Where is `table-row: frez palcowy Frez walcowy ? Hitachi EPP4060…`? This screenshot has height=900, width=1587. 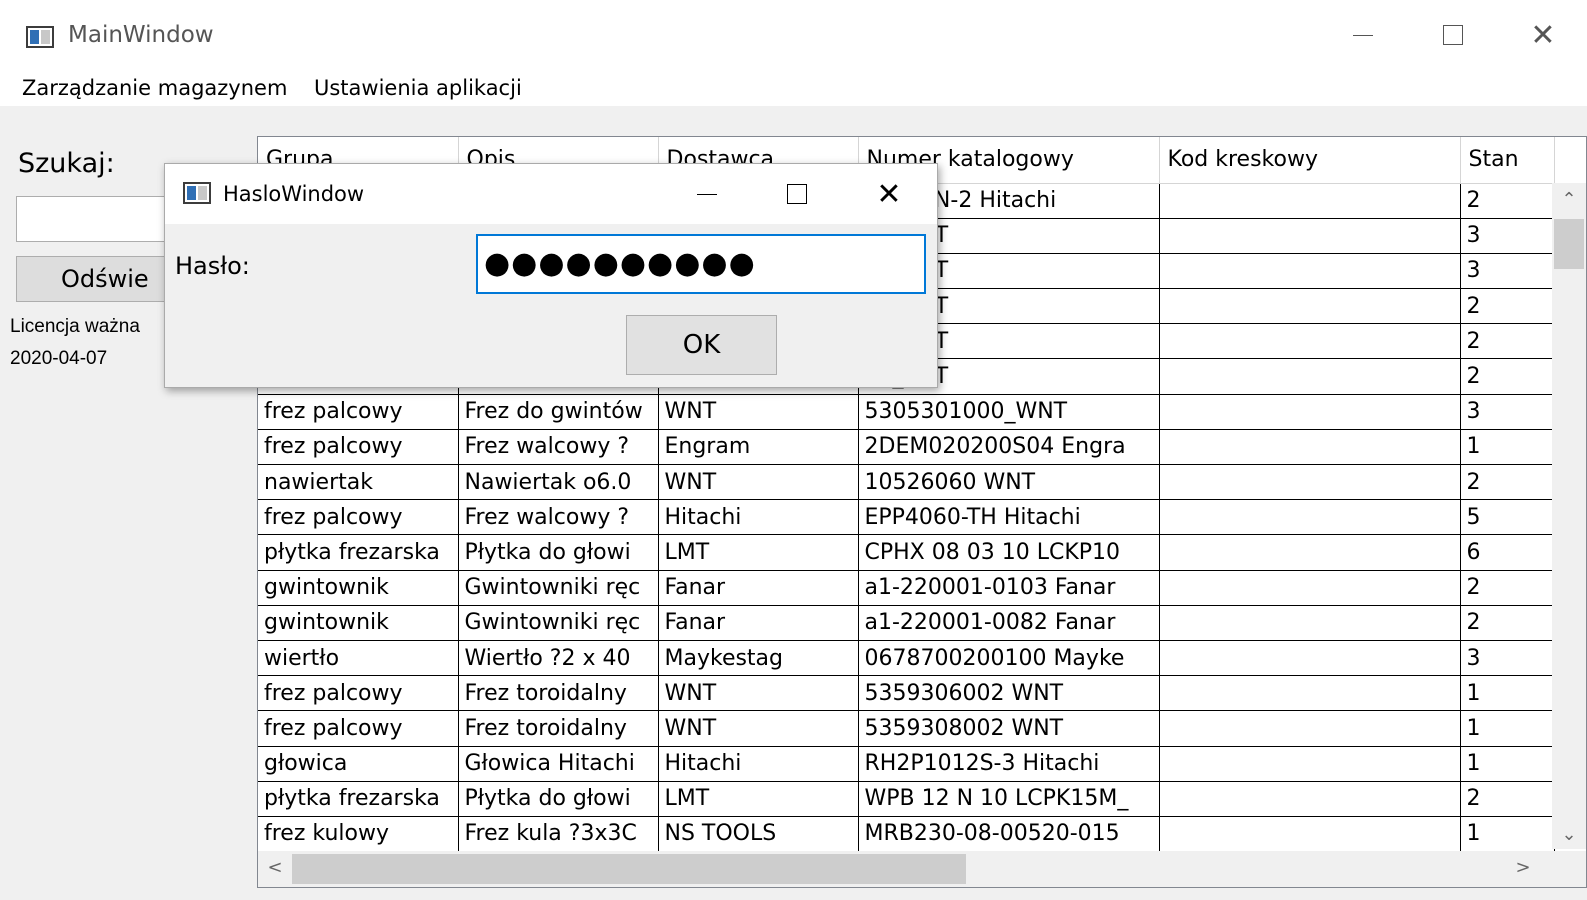 table-row: frez palcowy Frez walcowy ? Hitachi EPP4060… is located at coordinates (906, 517).